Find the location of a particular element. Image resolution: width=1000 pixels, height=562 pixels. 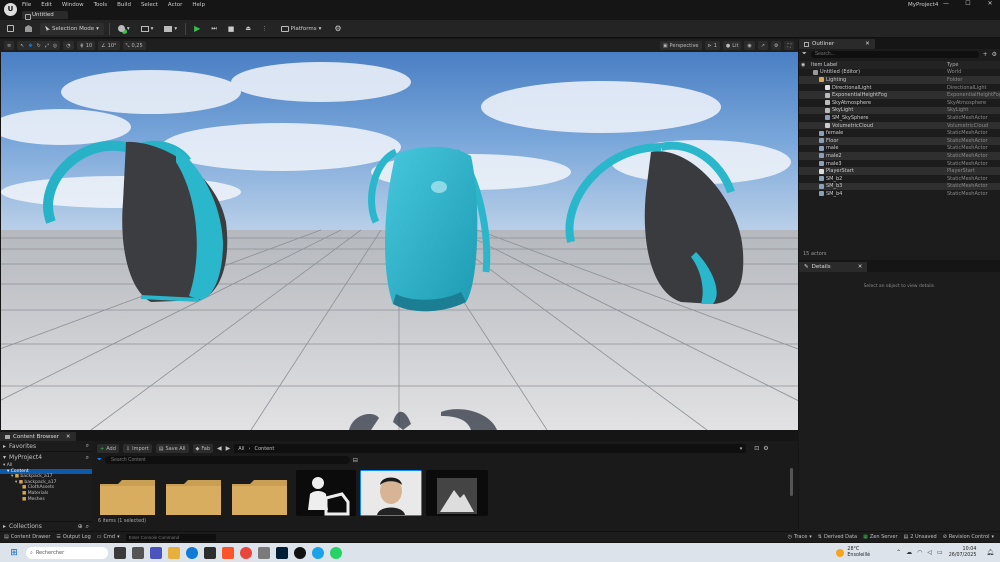

menu-select: Select is located at coordinates (149, 5).